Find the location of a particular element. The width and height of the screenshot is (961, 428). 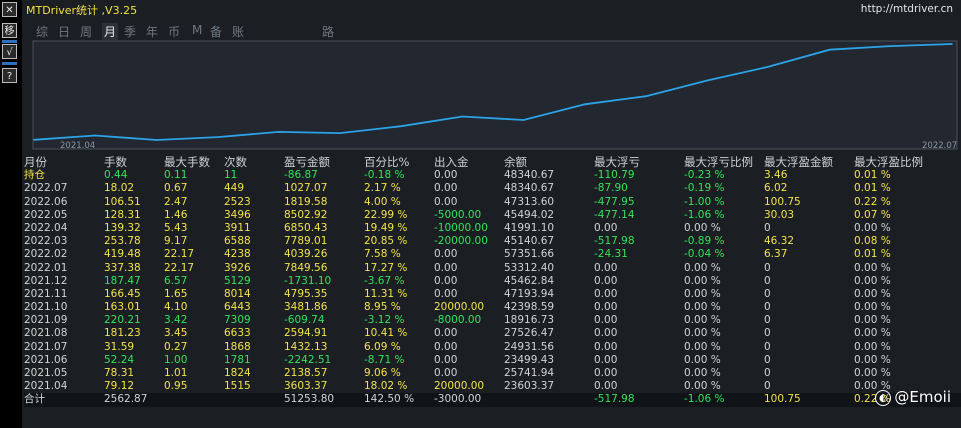

tab-period-0: 综 is located at coordinates (42, 31).